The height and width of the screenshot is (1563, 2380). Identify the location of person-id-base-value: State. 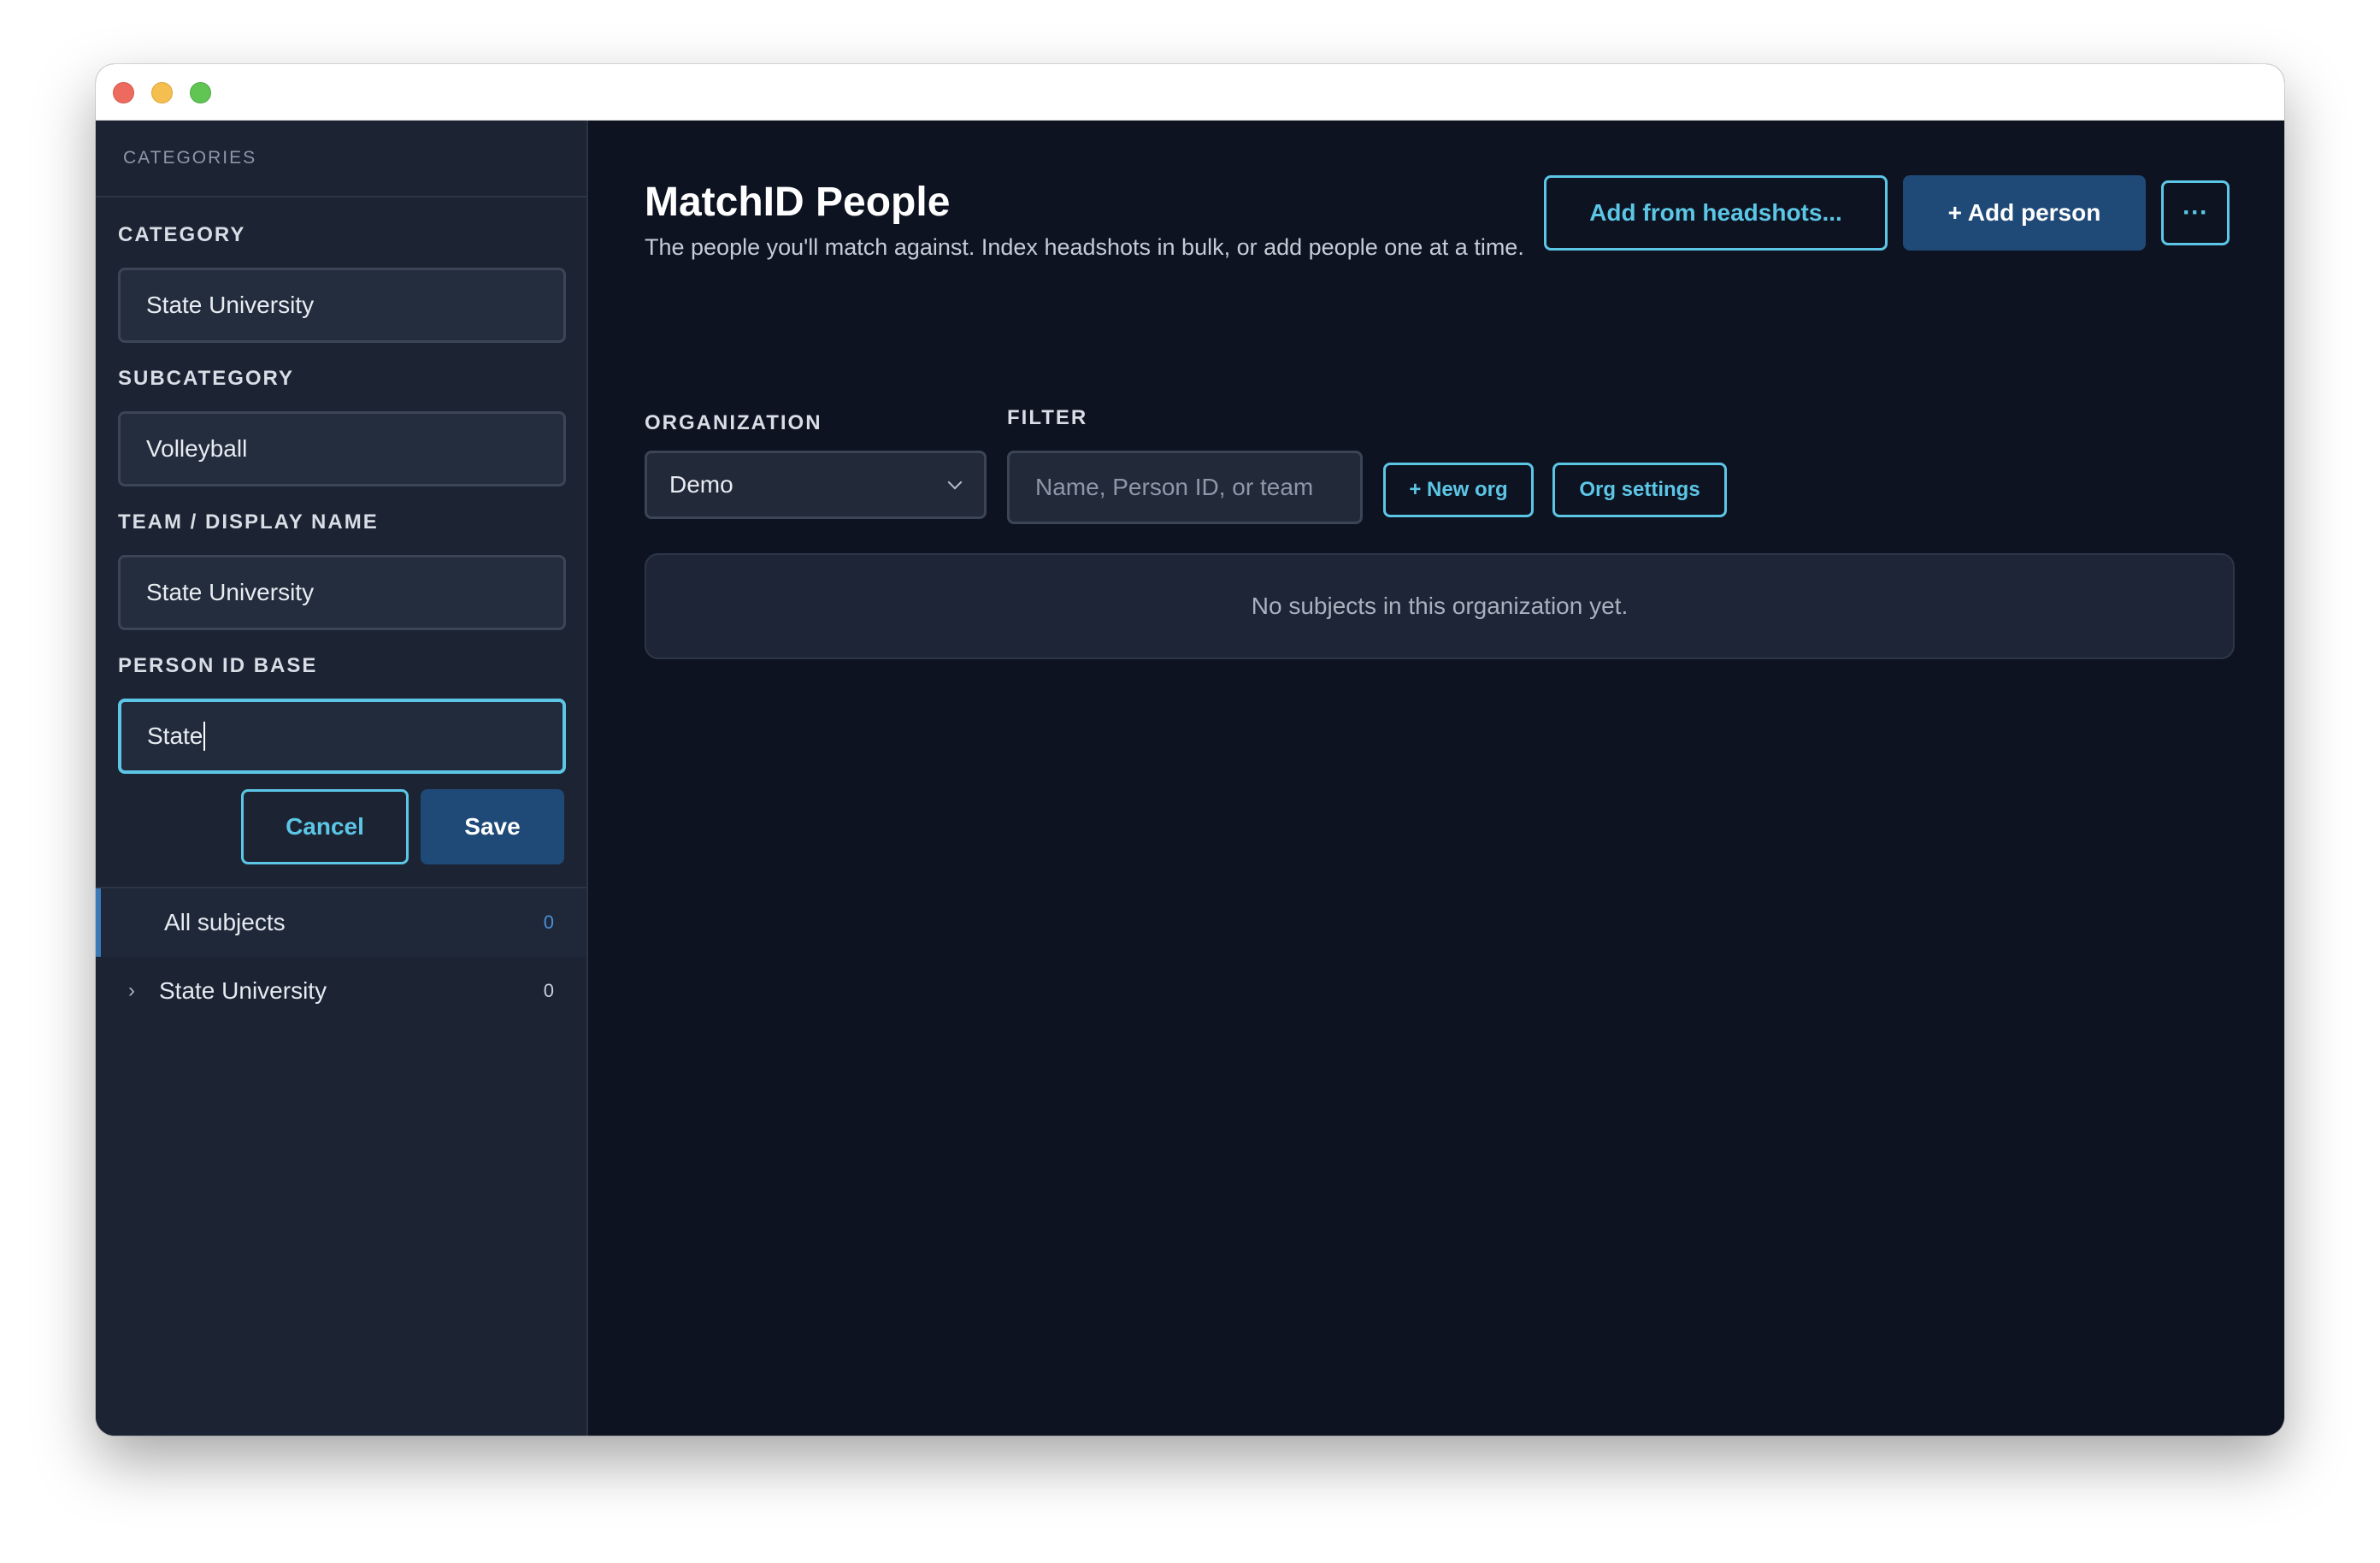
(175, 736).